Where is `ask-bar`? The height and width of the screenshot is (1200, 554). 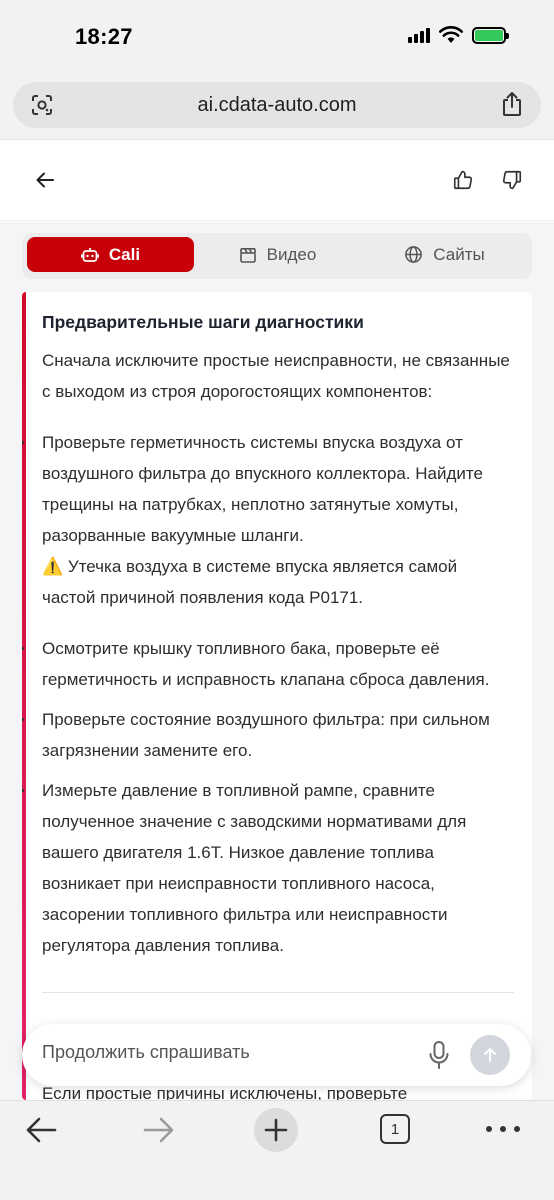 ask-bar is located at coordinates (276, 1055).